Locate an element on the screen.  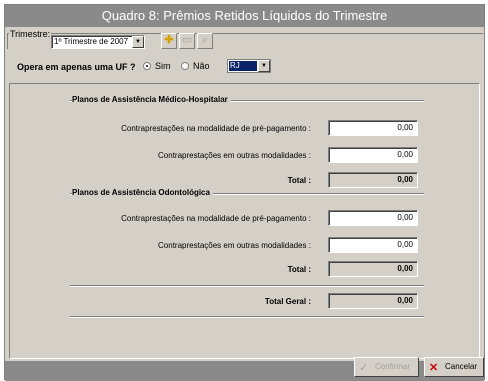
group-title-medico: Planos de Assistência Médico-Hospitalar is located at coordinates (151, 99).